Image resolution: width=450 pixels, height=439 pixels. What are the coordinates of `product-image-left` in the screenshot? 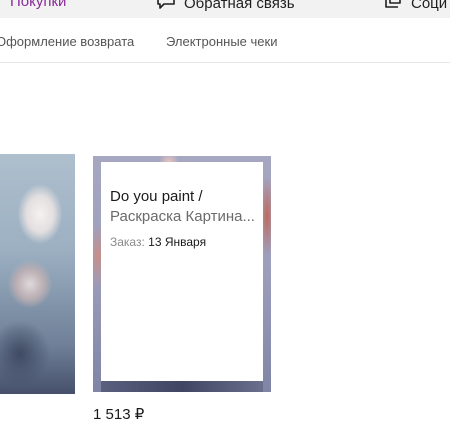 It's located at (37, 274).